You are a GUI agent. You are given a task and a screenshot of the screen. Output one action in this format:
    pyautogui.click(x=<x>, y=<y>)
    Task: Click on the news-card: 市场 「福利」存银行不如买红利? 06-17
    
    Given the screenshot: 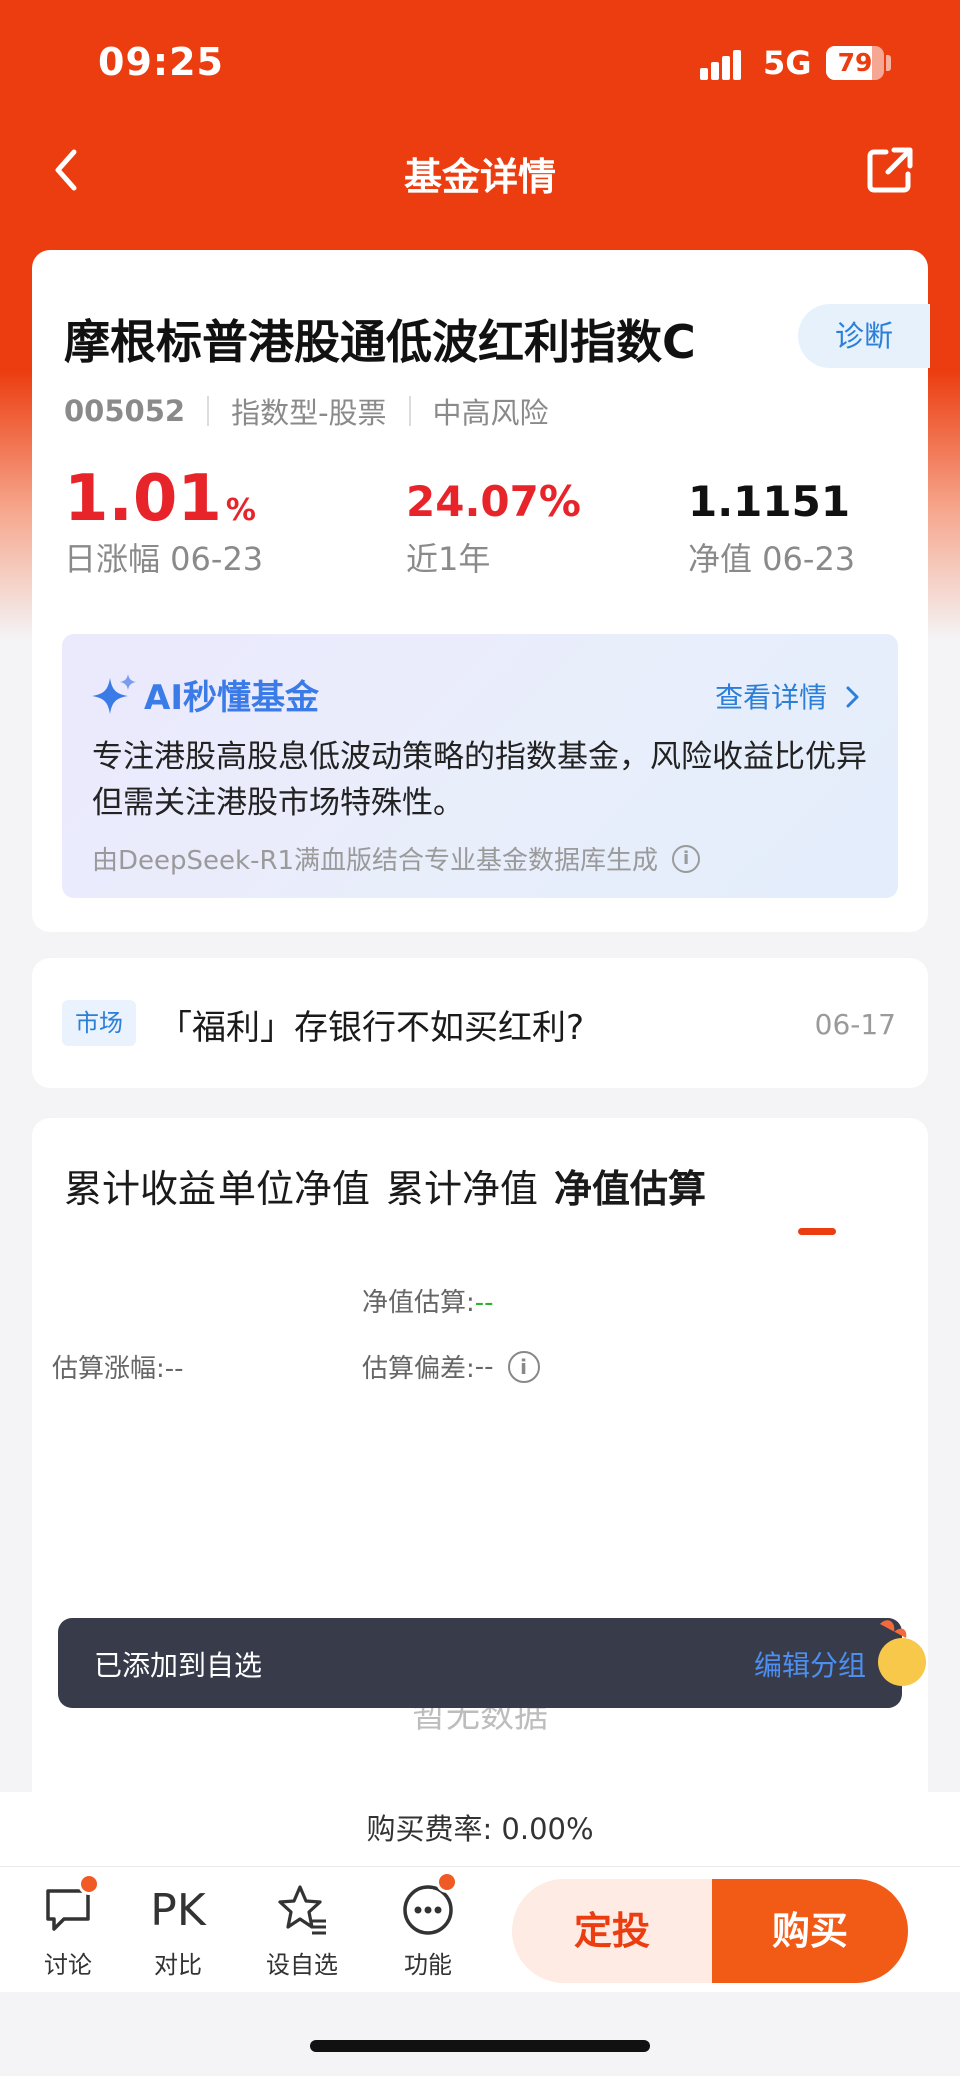 What is the action you would take?
    pyautogui.click(x=480, y=1023)
    